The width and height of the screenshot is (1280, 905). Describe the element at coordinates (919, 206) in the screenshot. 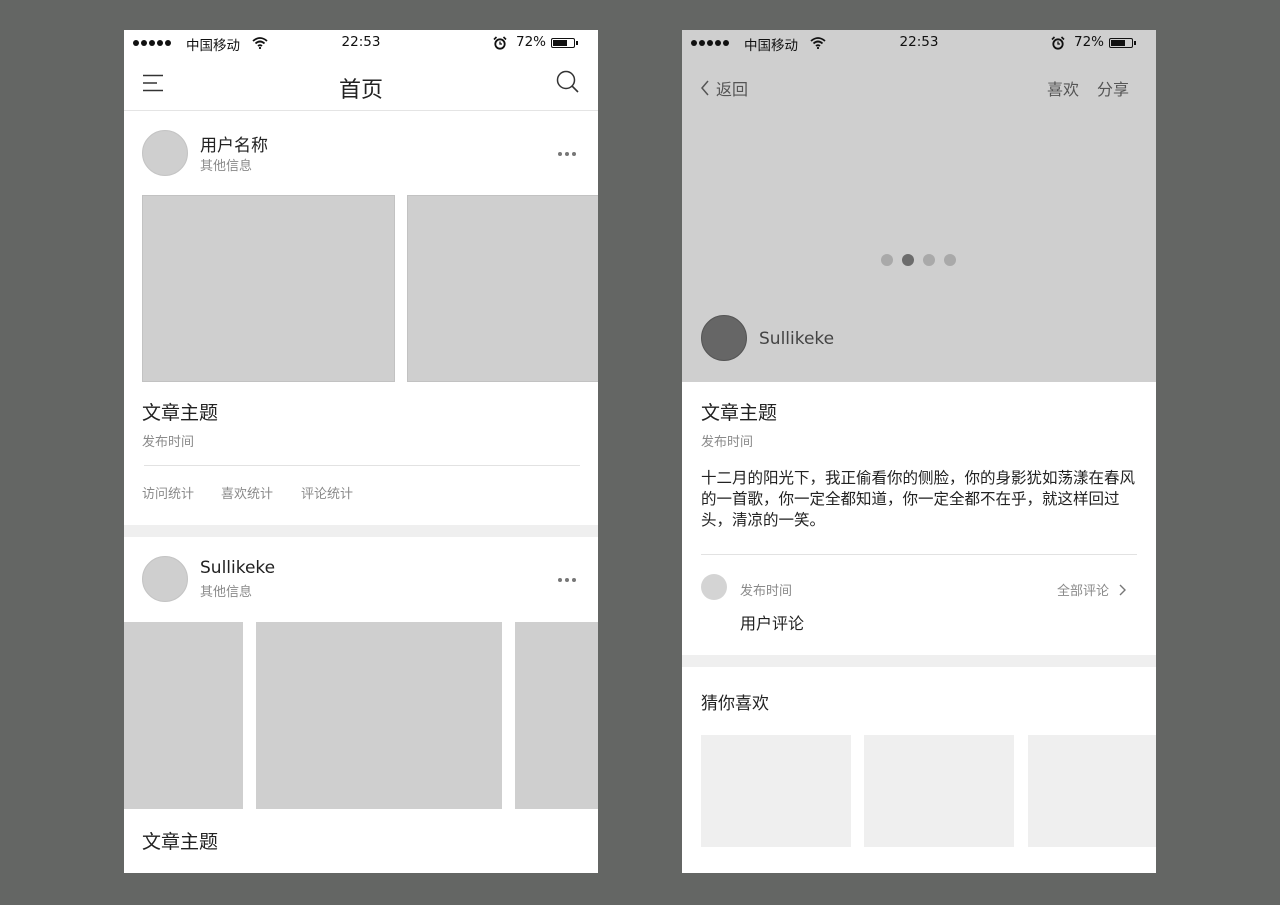

I see `hero-carousel: Sullikeke` at that location.